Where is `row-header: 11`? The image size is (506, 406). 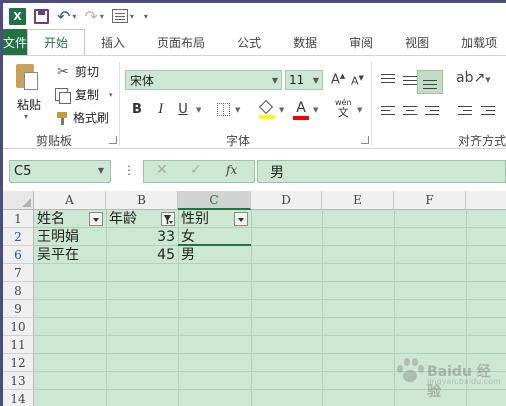 row-header: 11 is located at coordinates (18, 345).